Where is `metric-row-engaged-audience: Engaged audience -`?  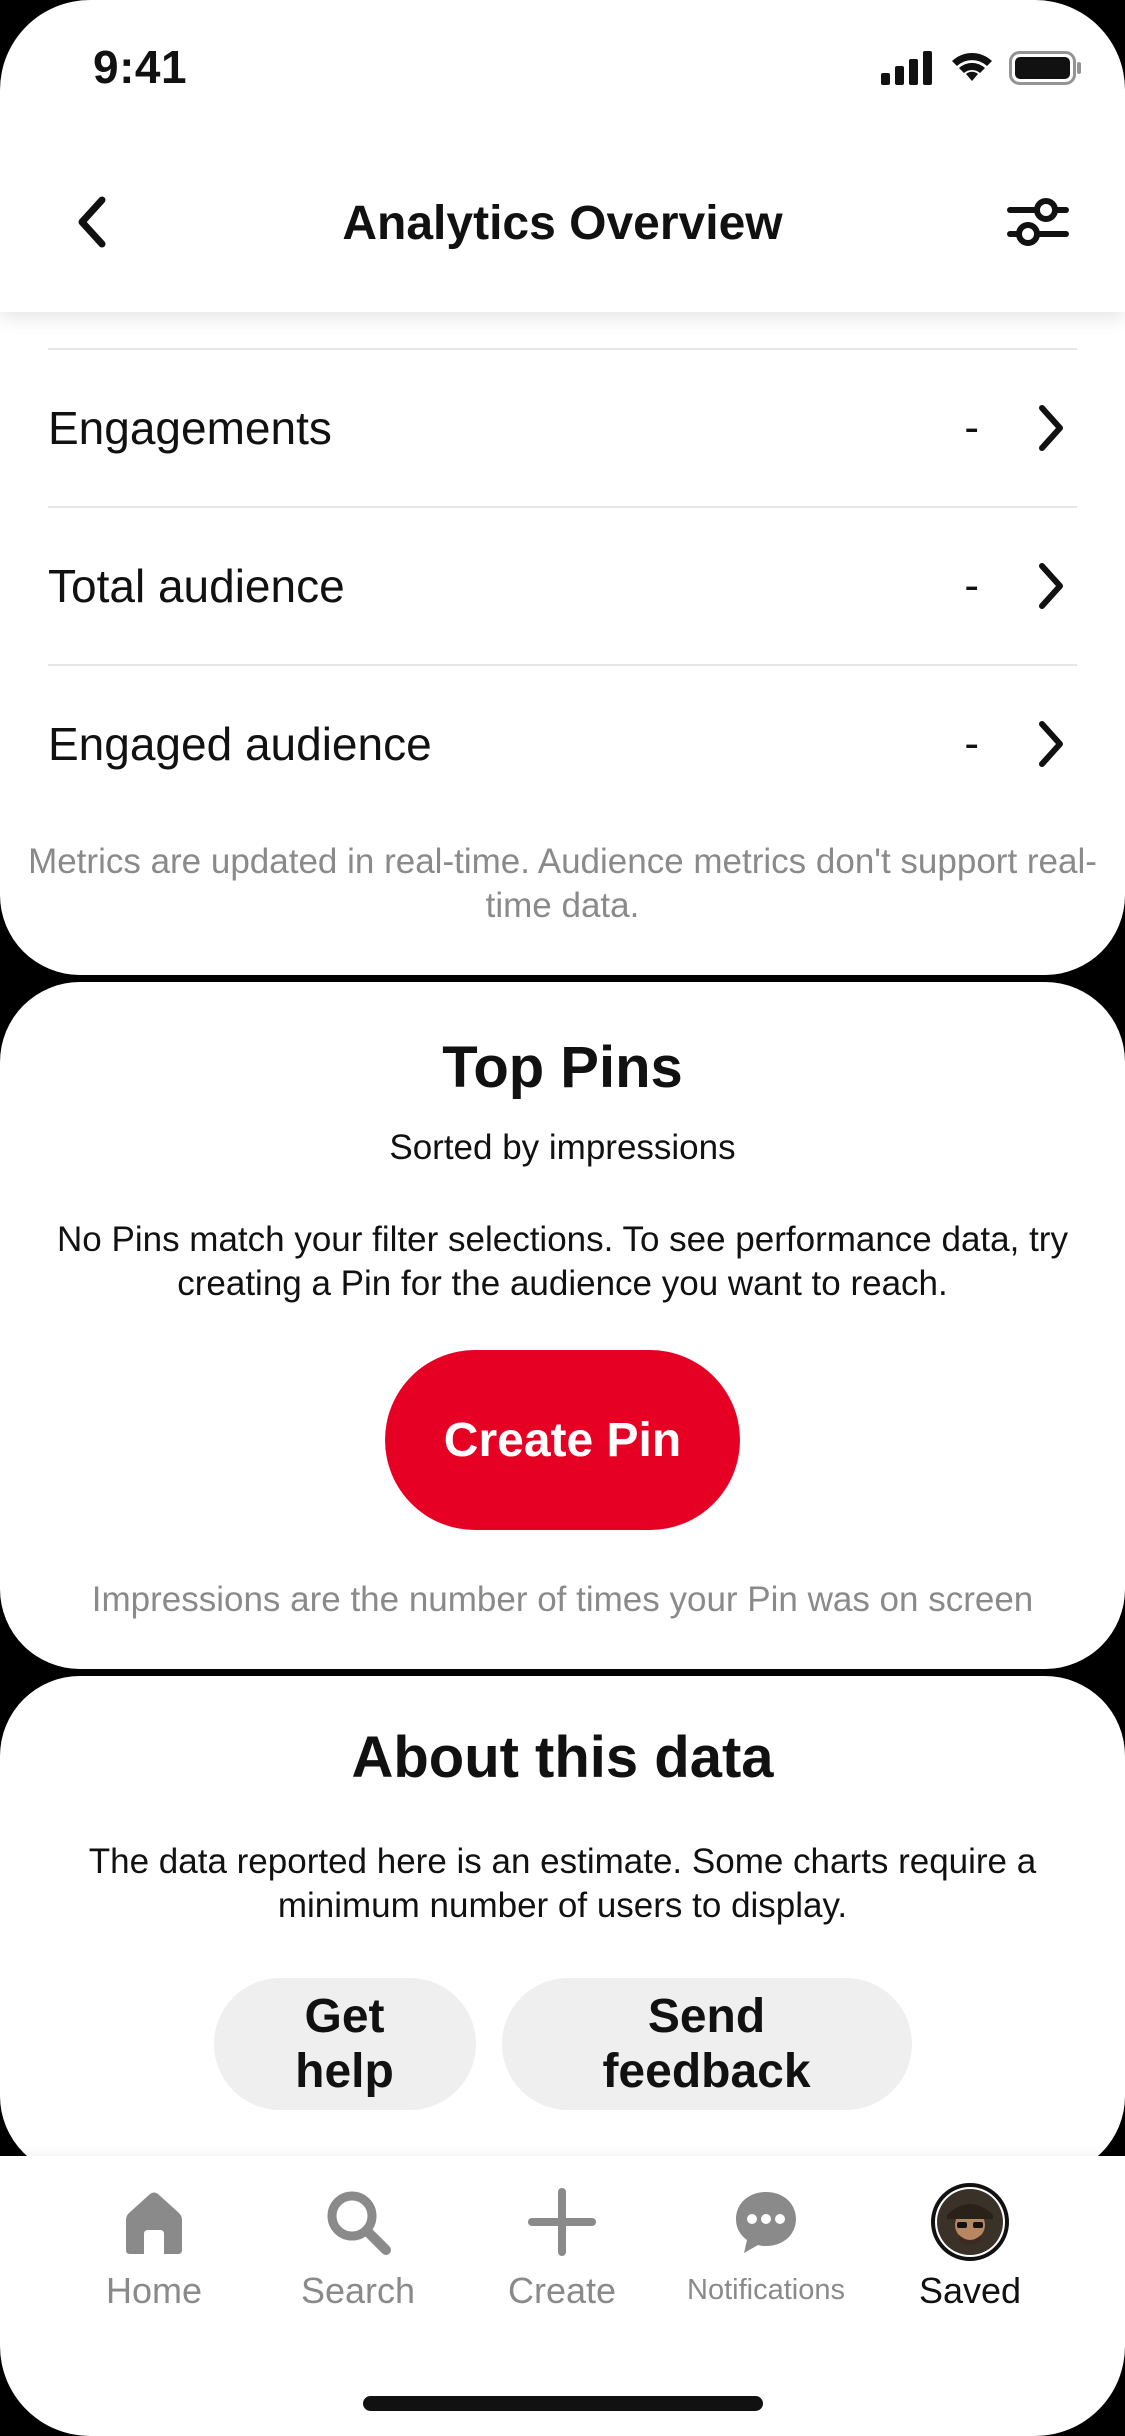 metric-row-engaged-audience: Engaged audience - is located at coordinates (562, 743).